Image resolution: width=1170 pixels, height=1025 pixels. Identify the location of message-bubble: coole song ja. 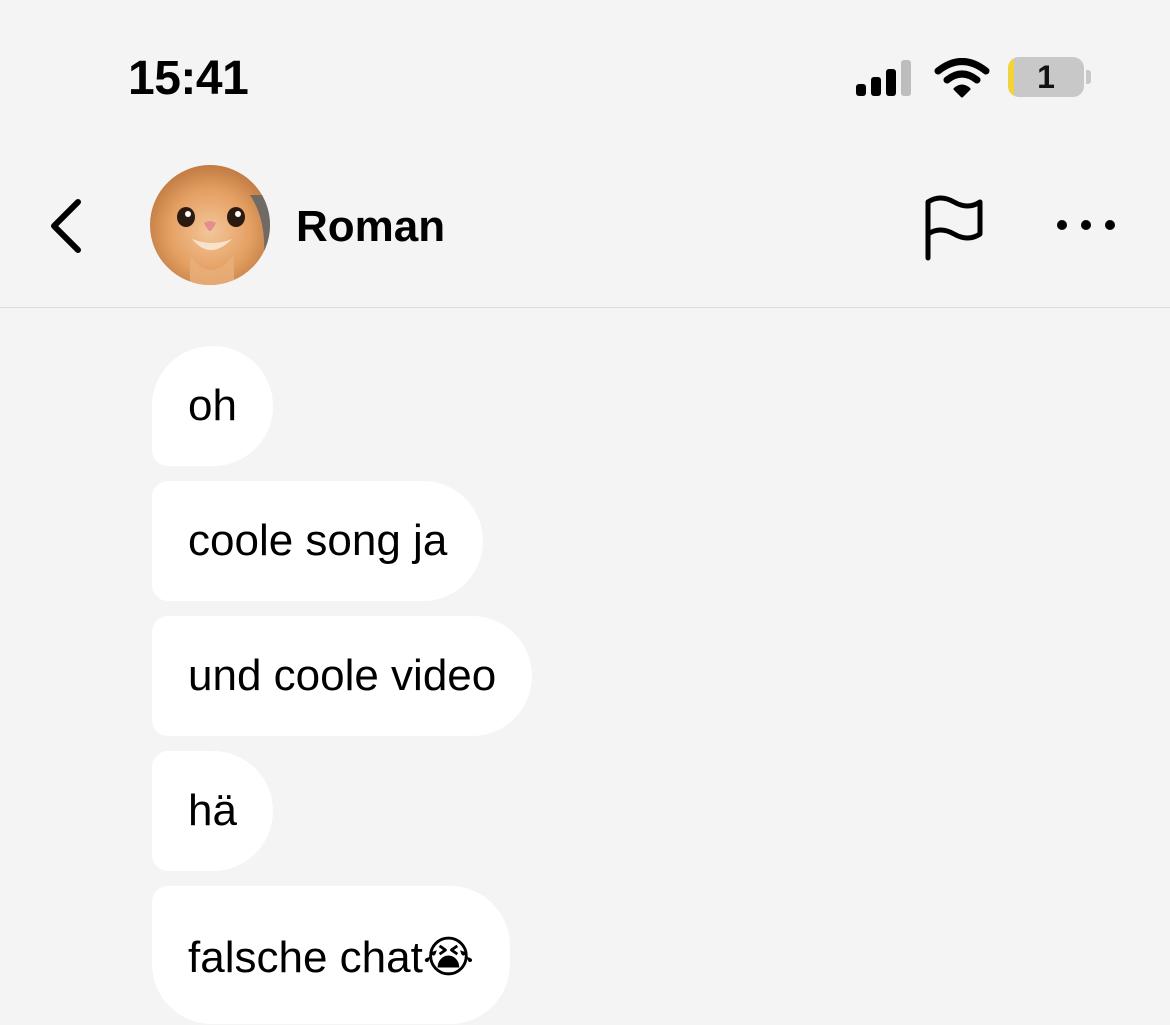
(318, 541).